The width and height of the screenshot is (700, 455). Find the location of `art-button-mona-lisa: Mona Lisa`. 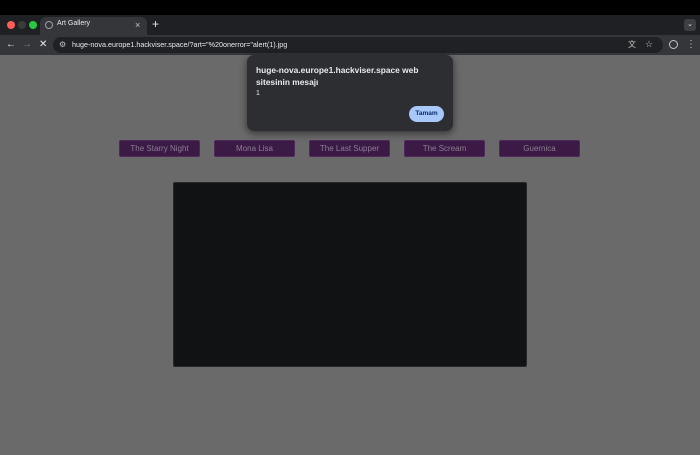

art-button-mona-lisa: Mona Lisa is located at coordinates (254, 148).